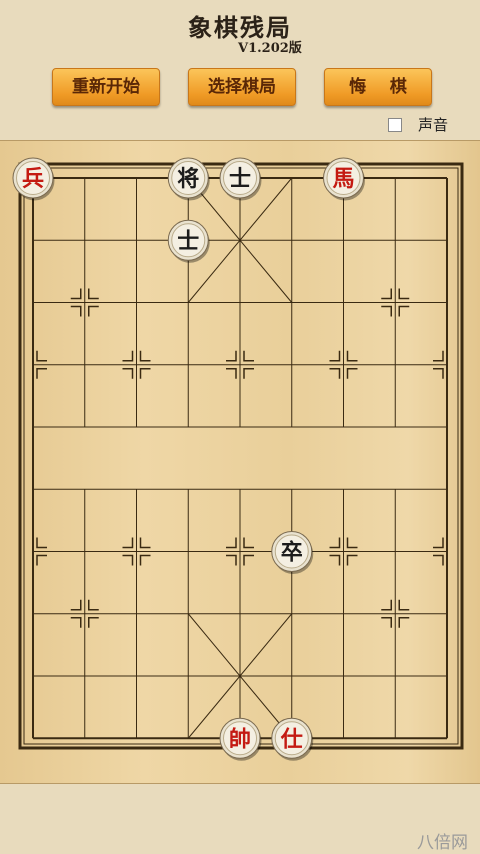  What do you see at coordinates (442, 843) in the screenshot?
I see `watermark: 八倍网` at bounding box center [442, 843].